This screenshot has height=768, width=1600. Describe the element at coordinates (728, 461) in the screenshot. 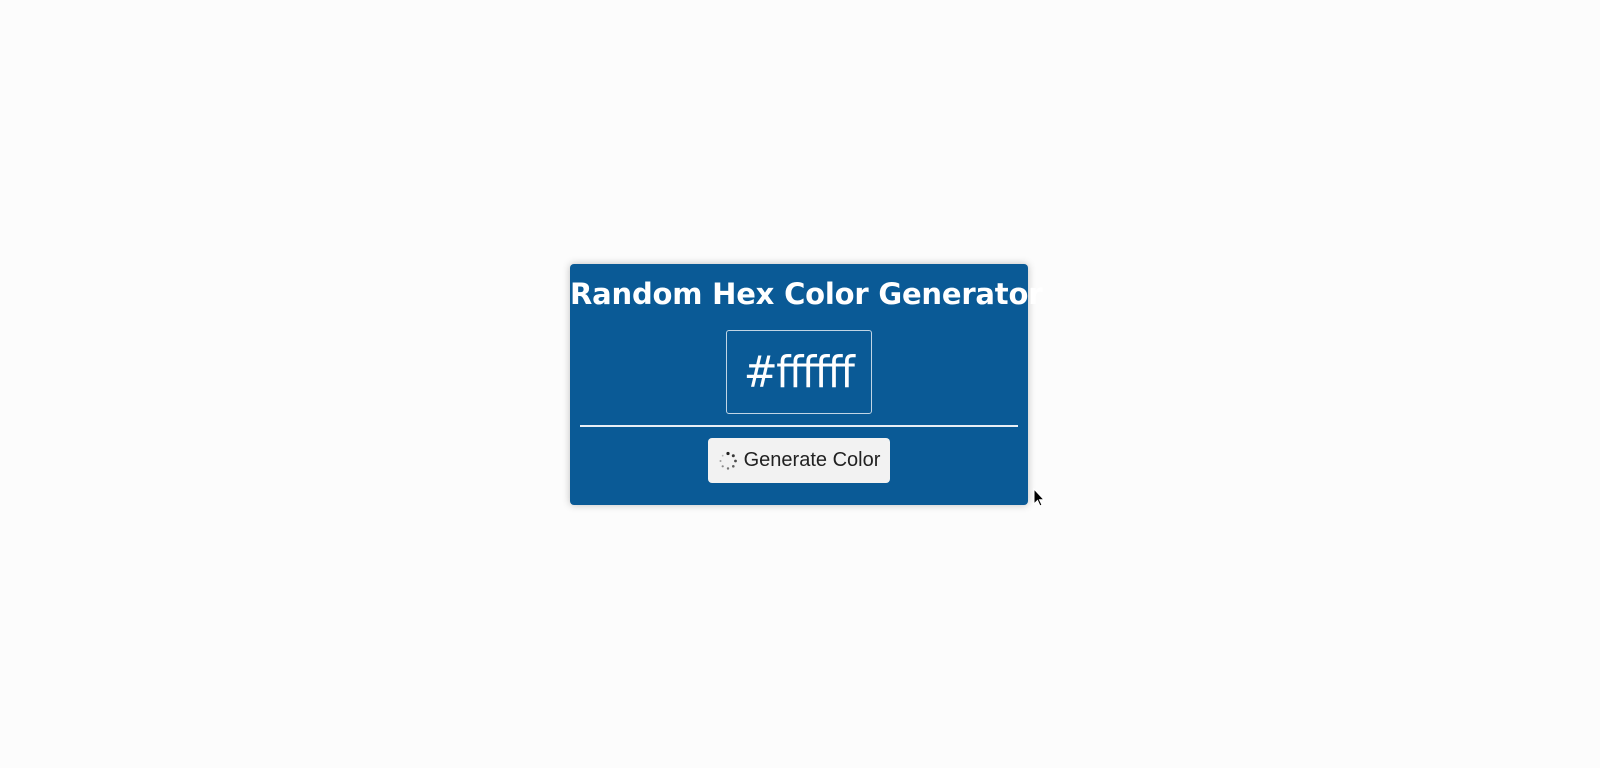

I see `spinner-icon` at that location.